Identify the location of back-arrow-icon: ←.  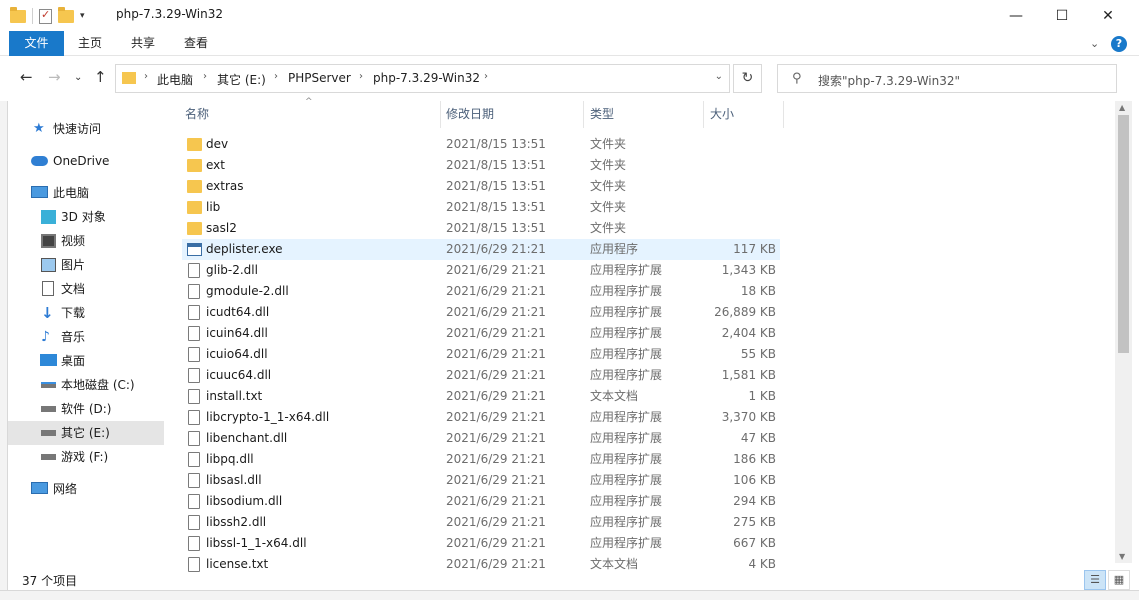
(26, 77).